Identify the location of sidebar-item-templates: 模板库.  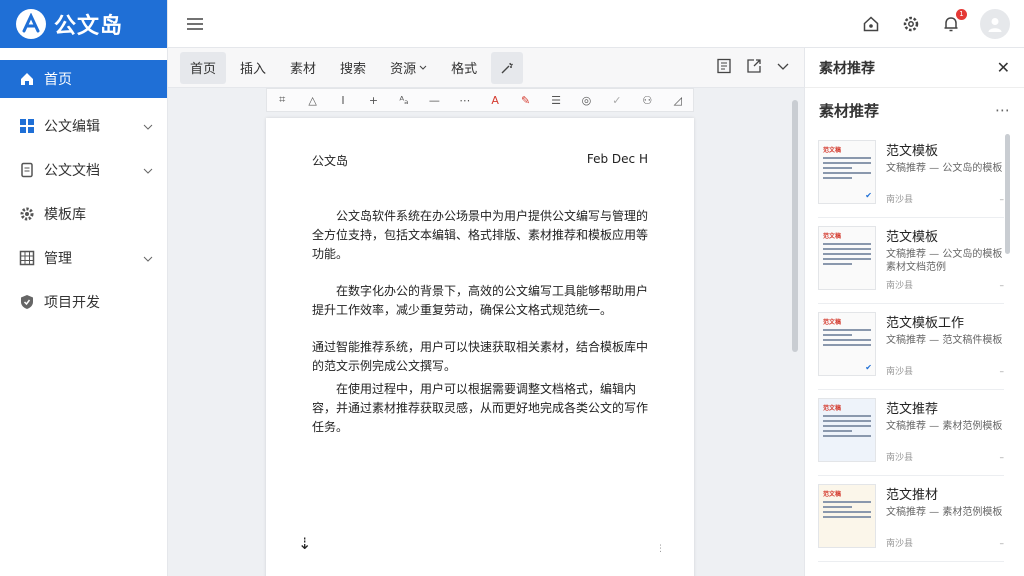
(83, 214).